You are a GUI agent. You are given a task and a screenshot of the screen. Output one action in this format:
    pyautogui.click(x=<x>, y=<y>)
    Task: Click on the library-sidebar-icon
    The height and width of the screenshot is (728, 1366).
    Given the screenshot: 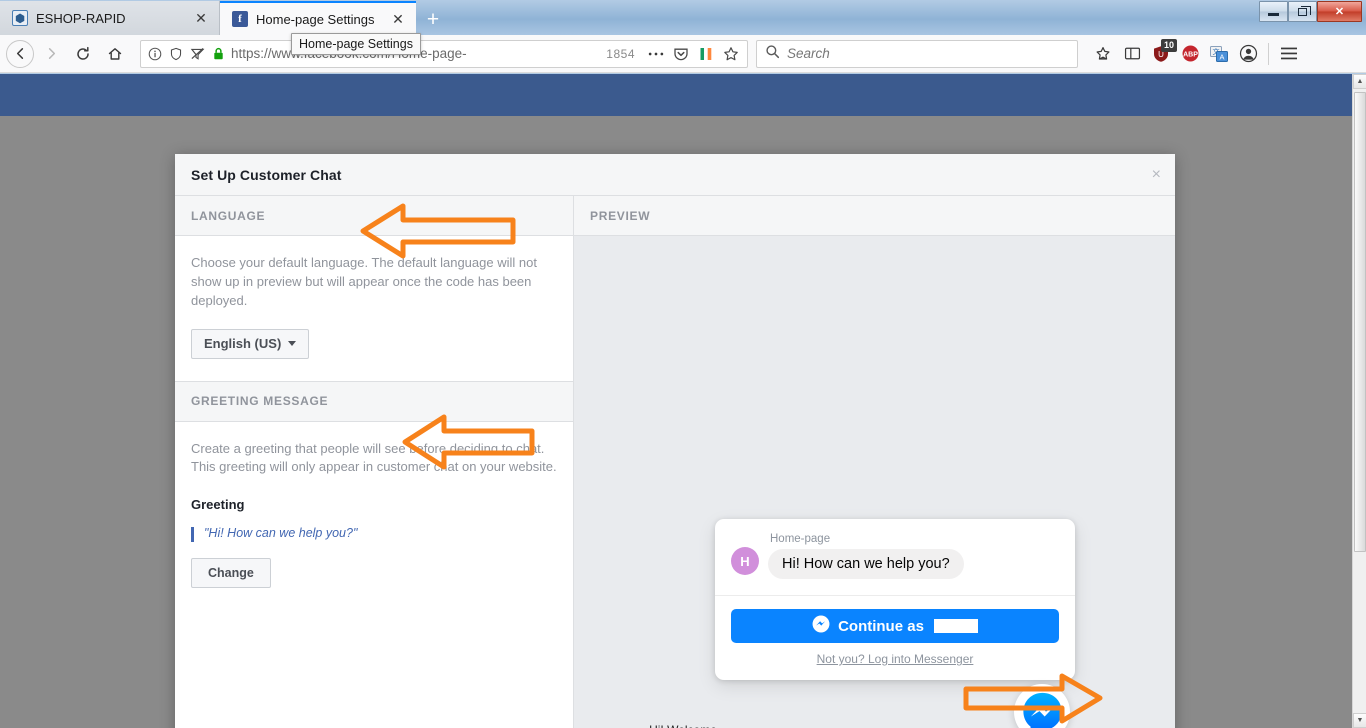 What is the action you would take?
    pyautogui.click(x=1132, y=54)
    